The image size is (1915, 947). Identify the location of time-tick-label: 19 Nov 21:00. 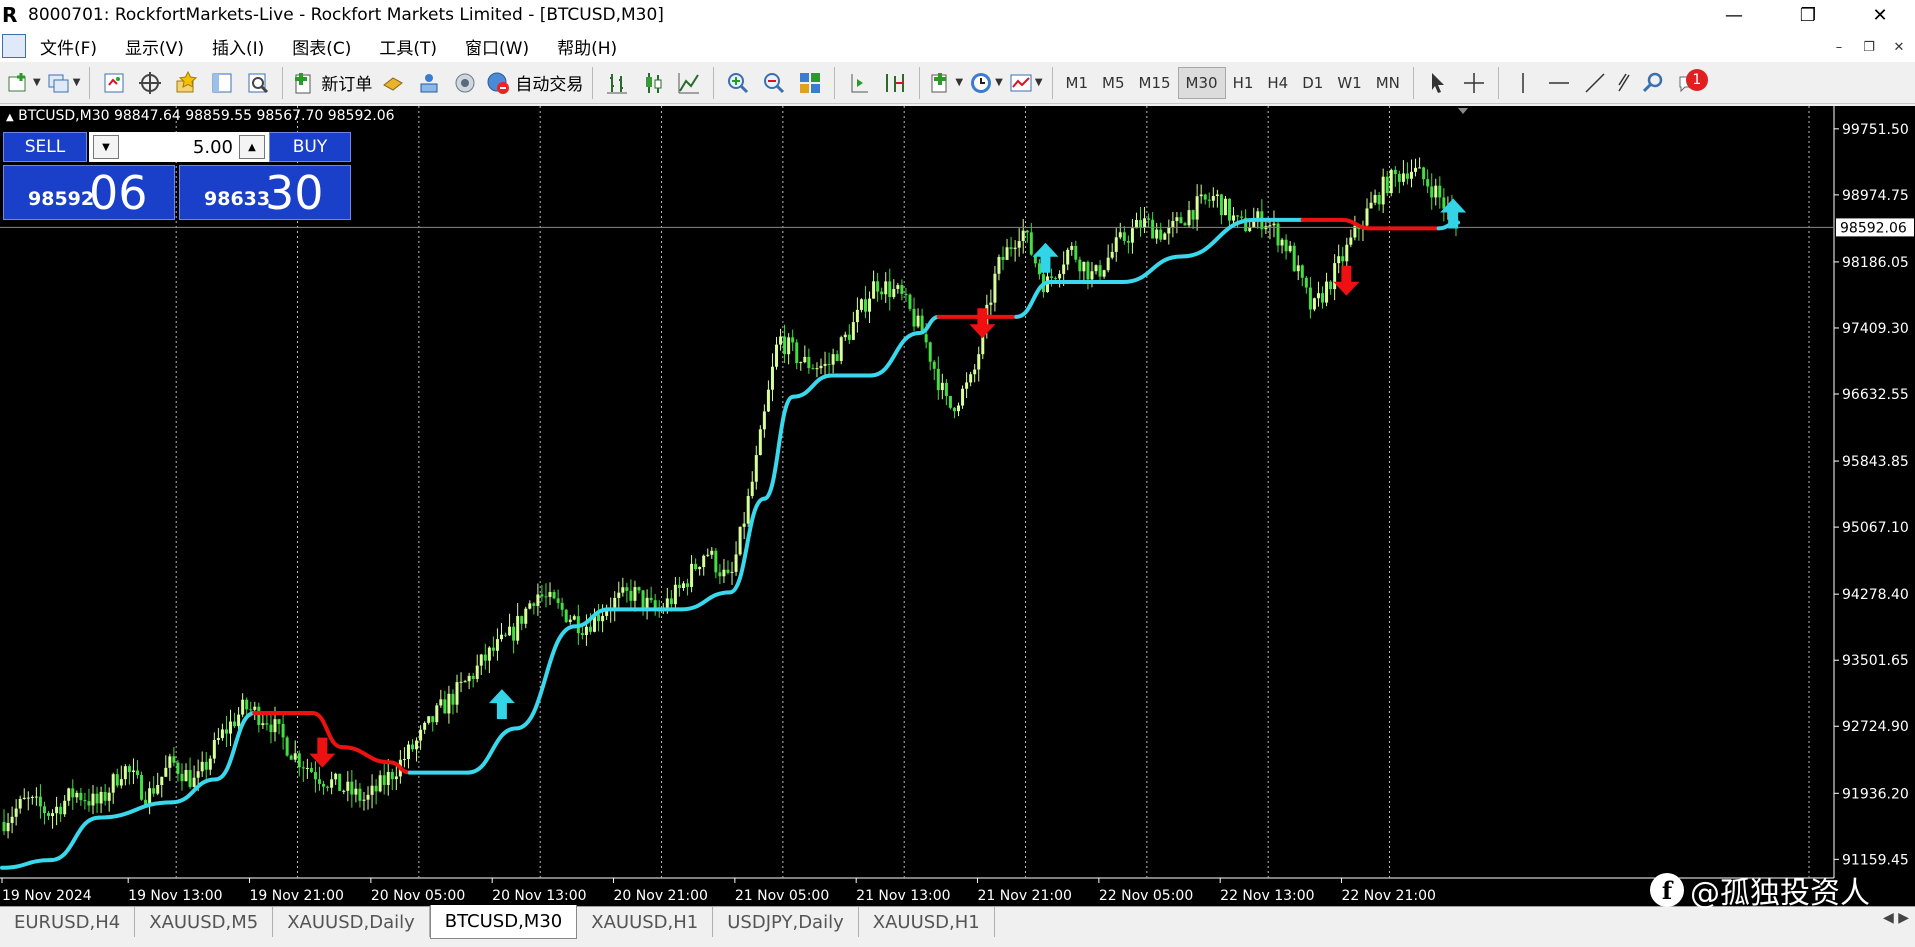
(297, 896).